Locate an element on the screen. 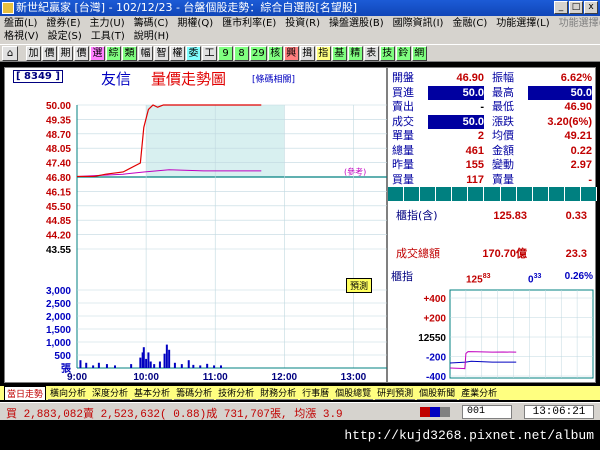 Image resolution: width=600 pixels, height=450 pixels. menu-main-item-4: 期權(Q) is located at coordinates (195, 23).